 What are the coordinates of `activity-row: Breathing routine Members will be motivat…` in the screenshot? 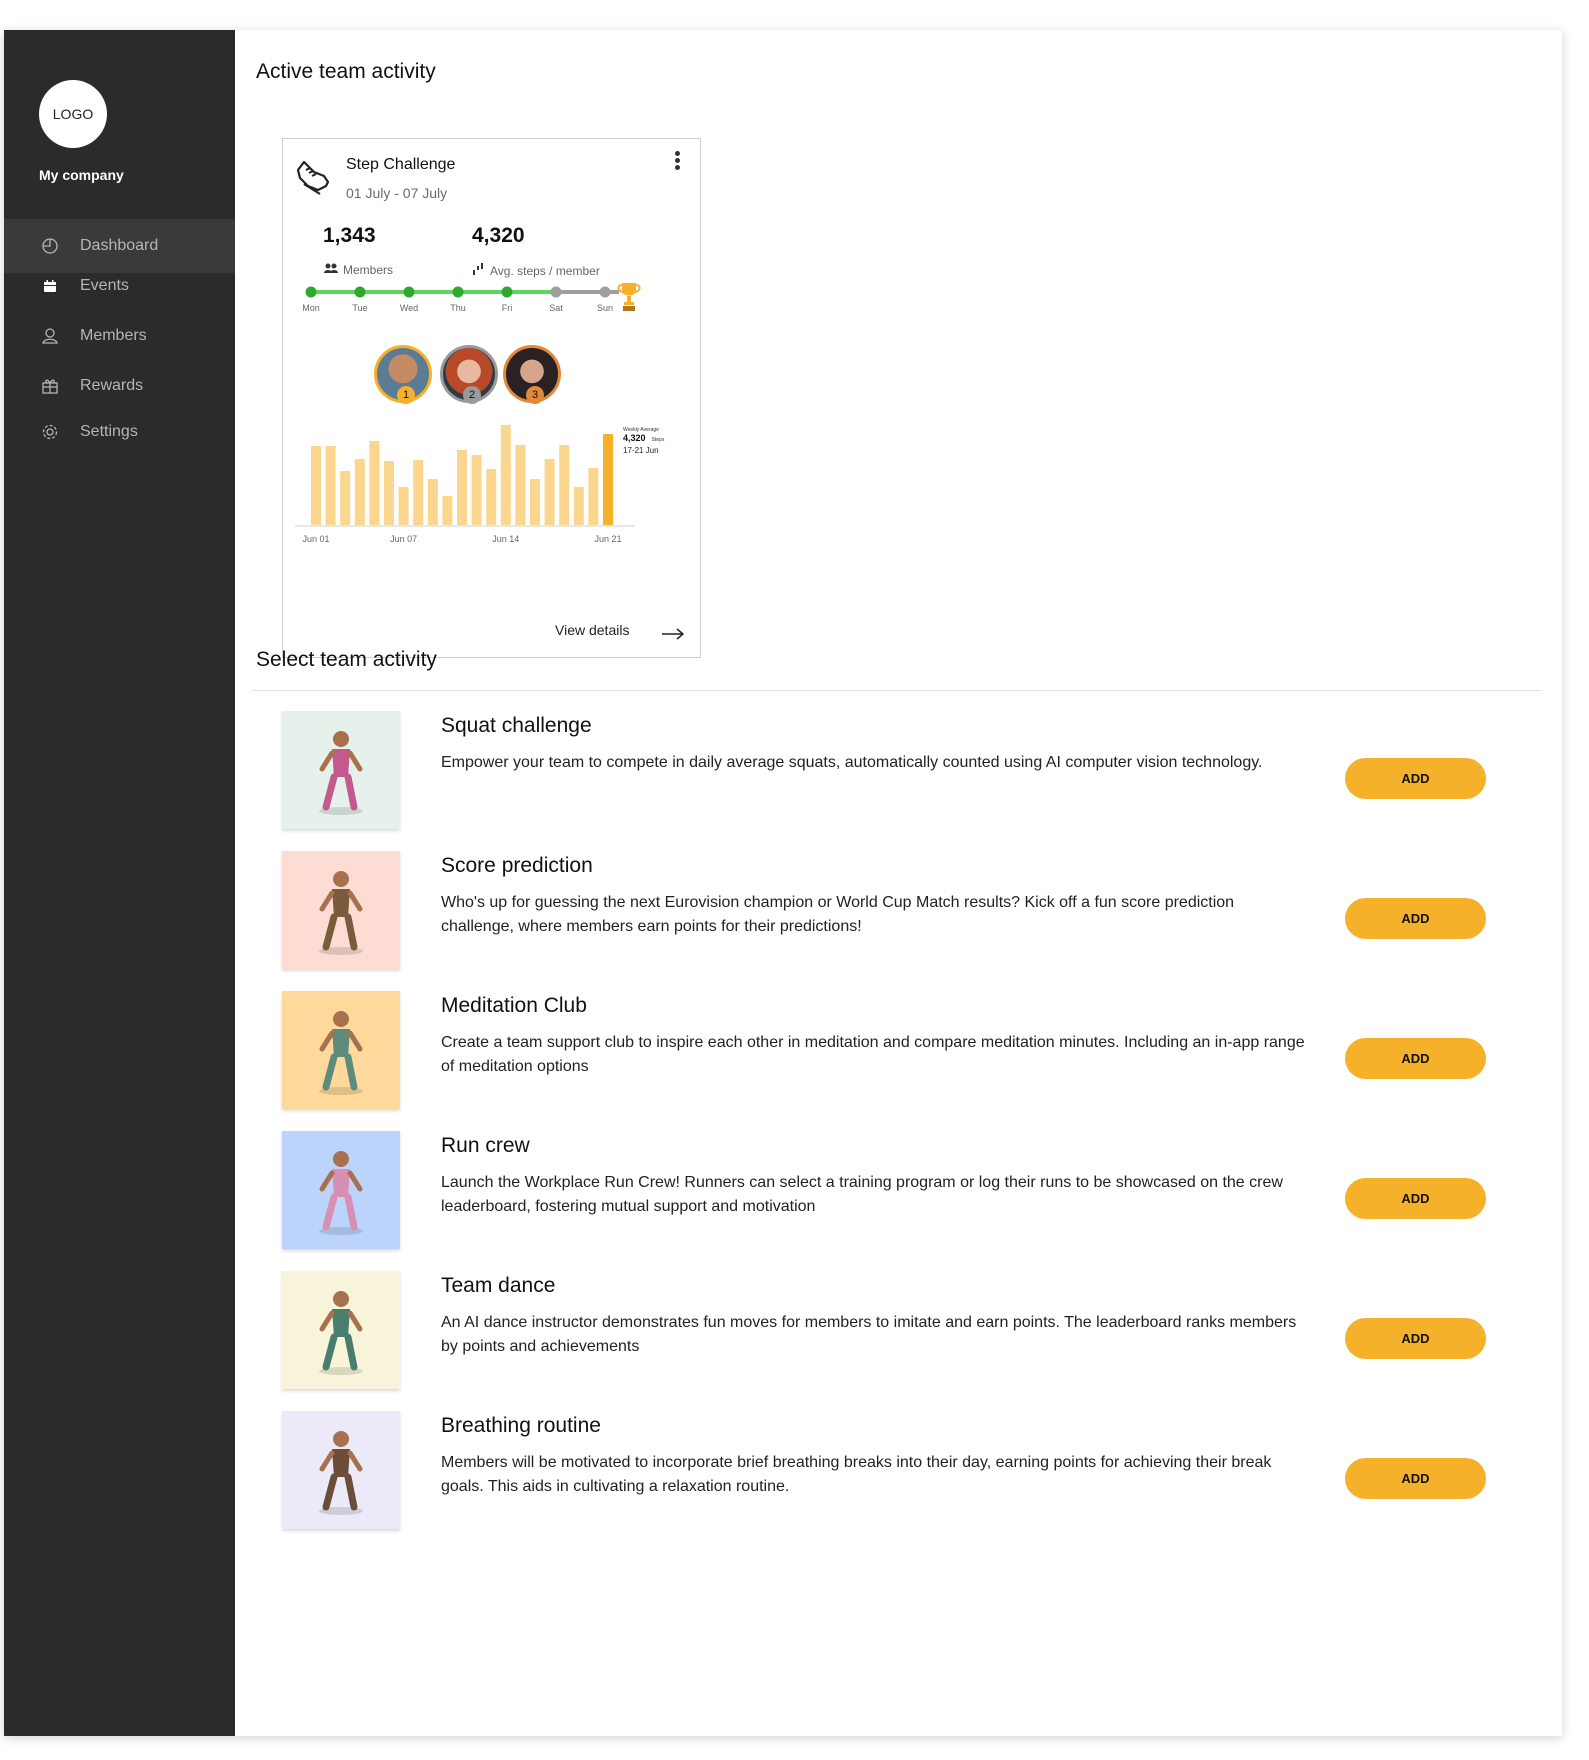 It's located at (917, 1471).